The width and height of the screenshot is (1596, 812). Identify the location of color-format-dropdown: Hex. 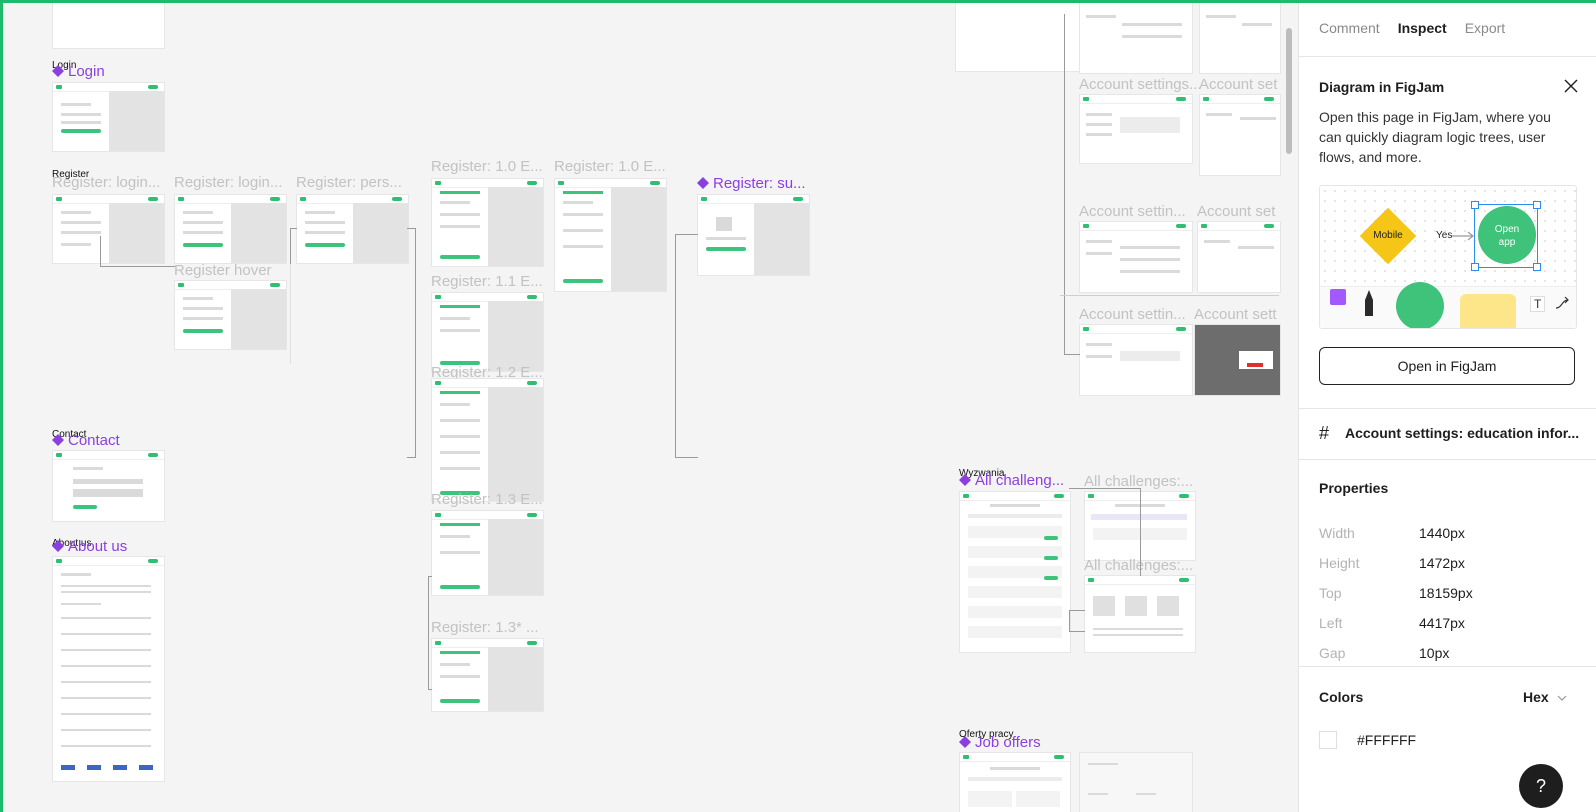
(1545, 697).